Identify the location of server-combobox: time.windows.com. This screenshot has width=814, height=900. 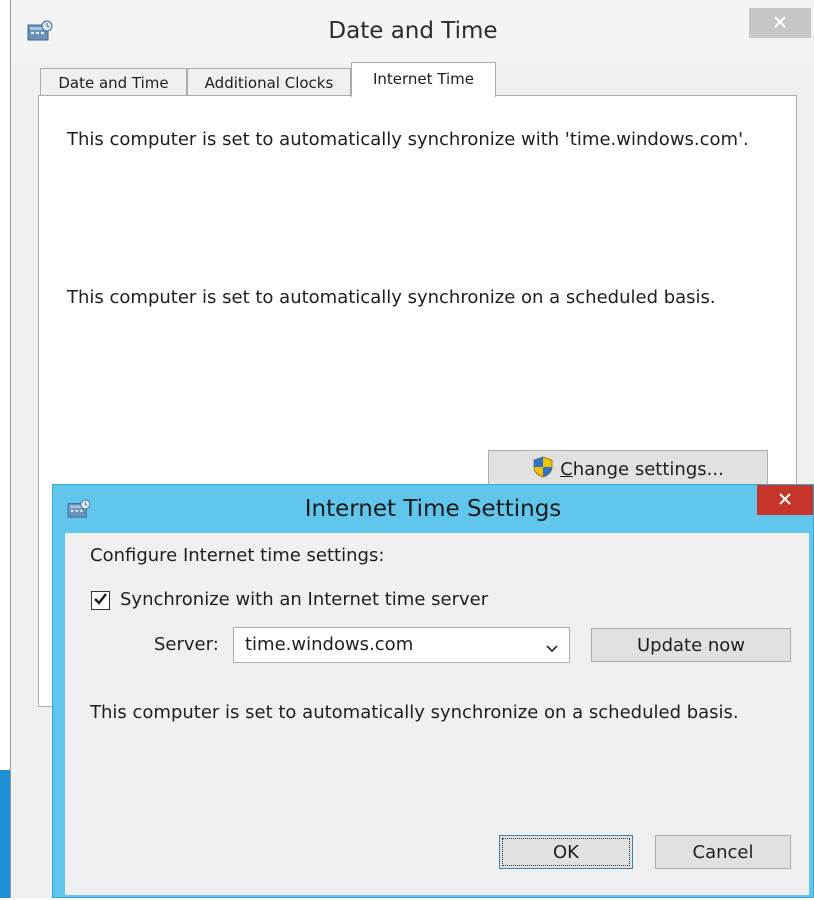
(401, 645).